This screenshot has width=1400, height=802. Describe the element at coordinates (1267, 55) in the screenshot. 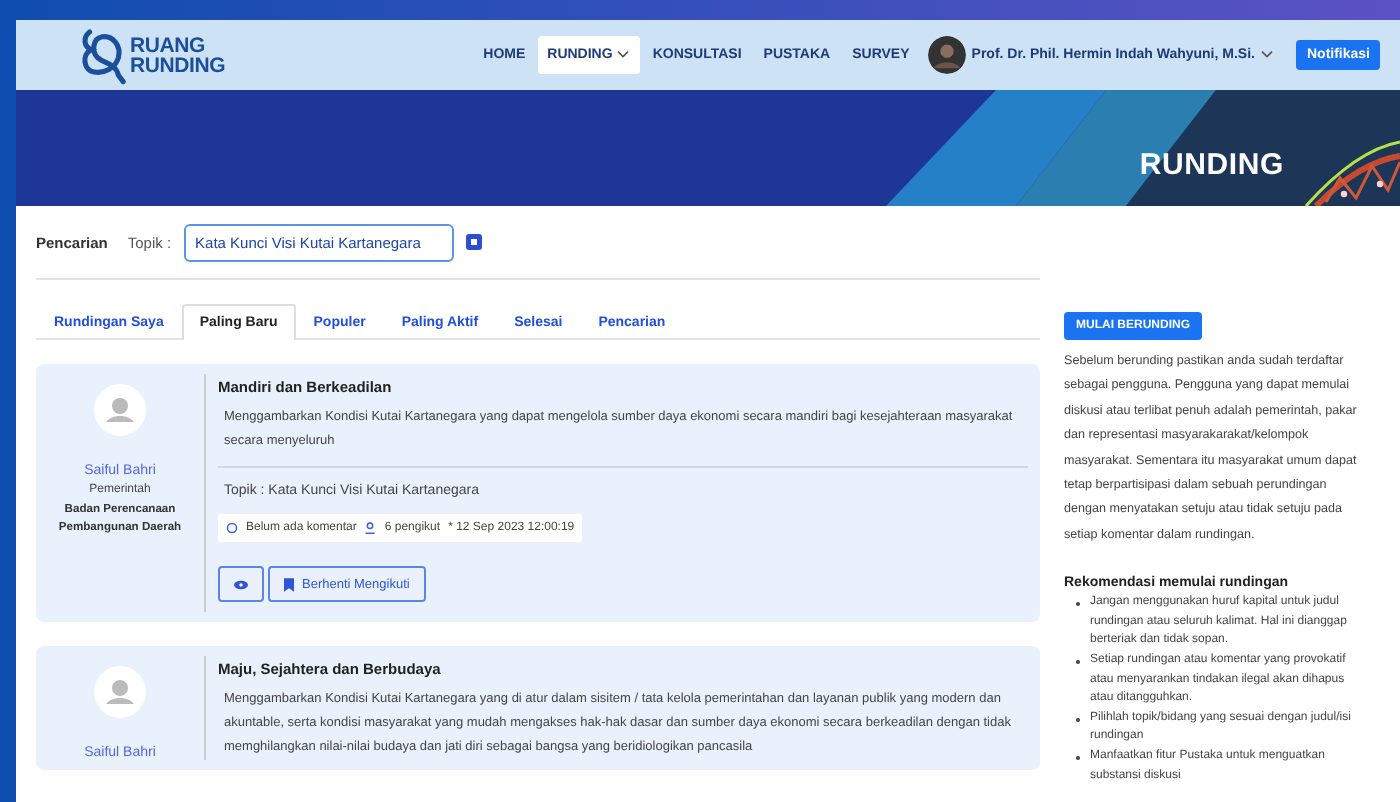

I see `caret-icon` at that location.